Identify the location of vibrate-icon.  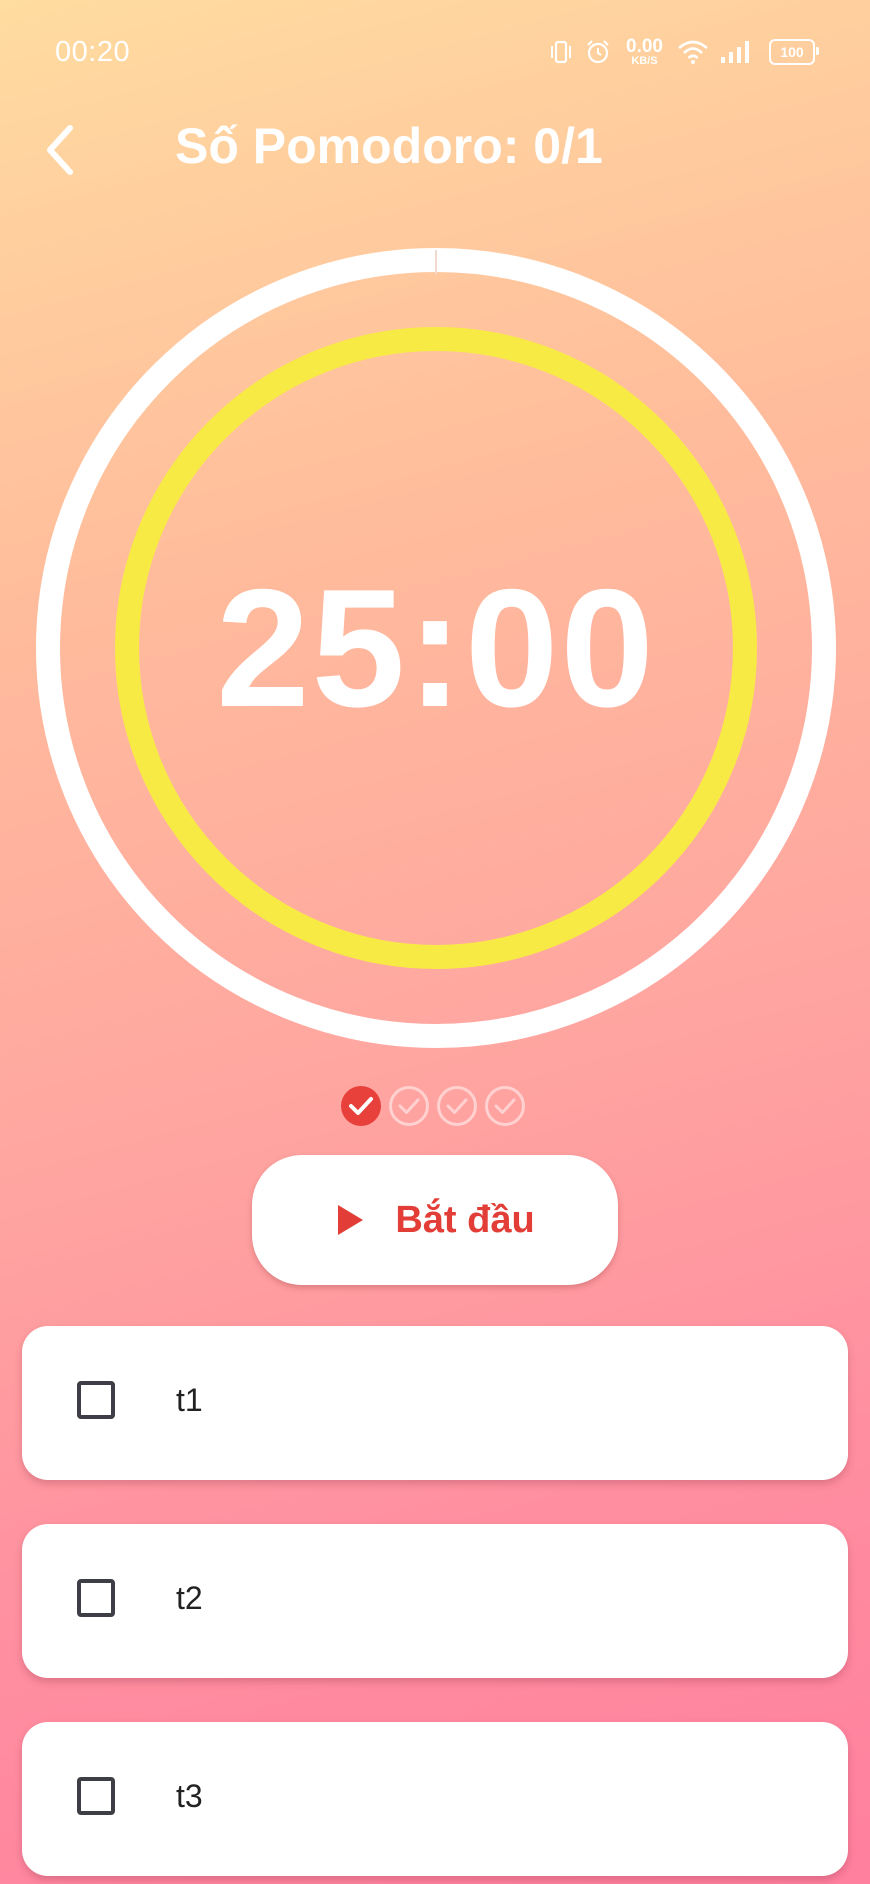
(561, 52).